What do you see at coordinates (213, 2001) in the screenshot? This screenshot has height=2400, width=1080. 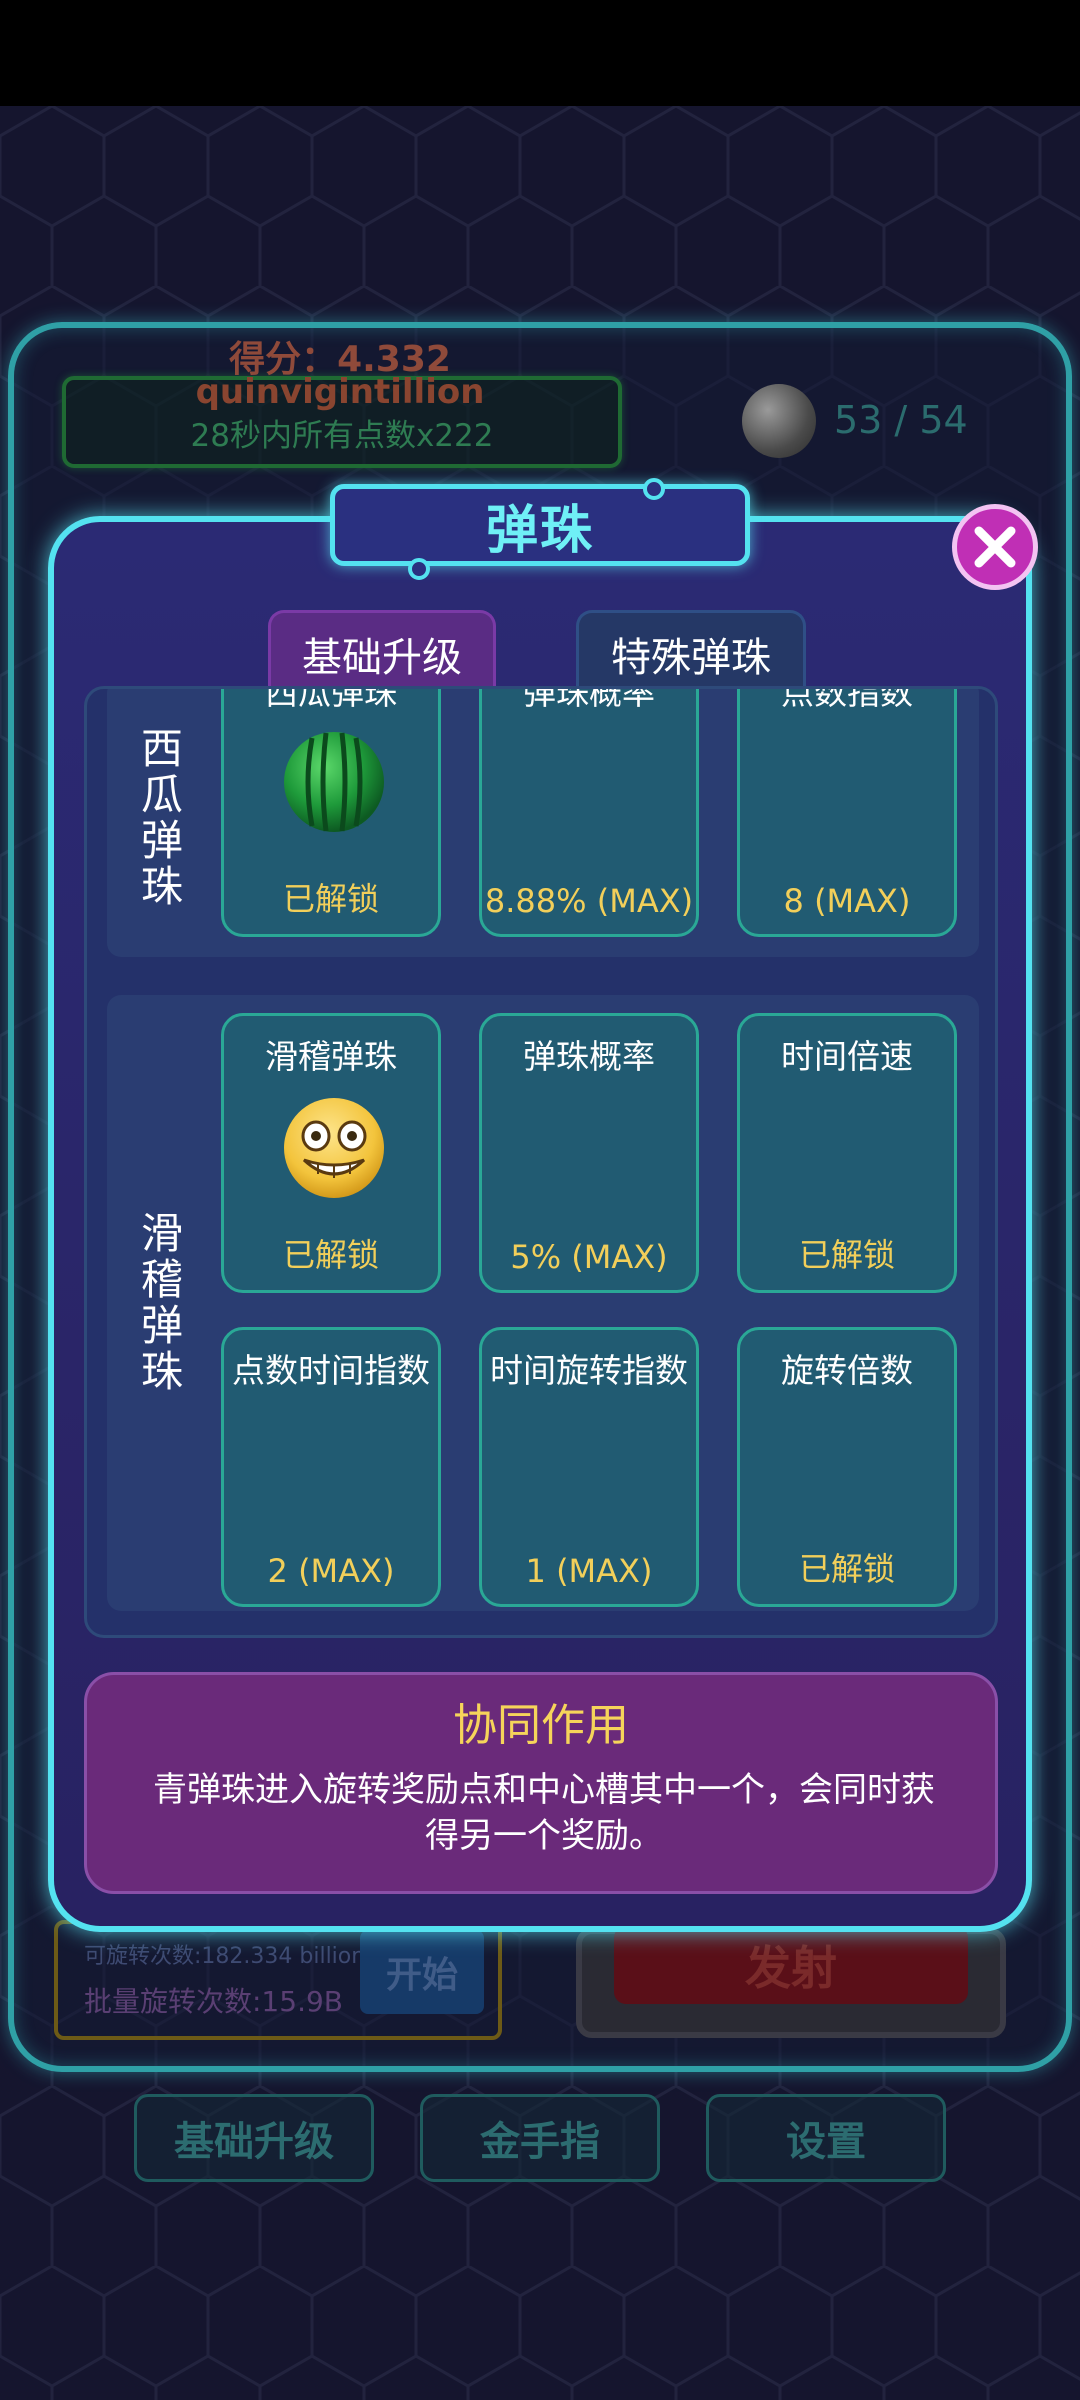 I see `batch-spin-count: 批量旋转次数:15.9B` at bounding box center [213, 2001].